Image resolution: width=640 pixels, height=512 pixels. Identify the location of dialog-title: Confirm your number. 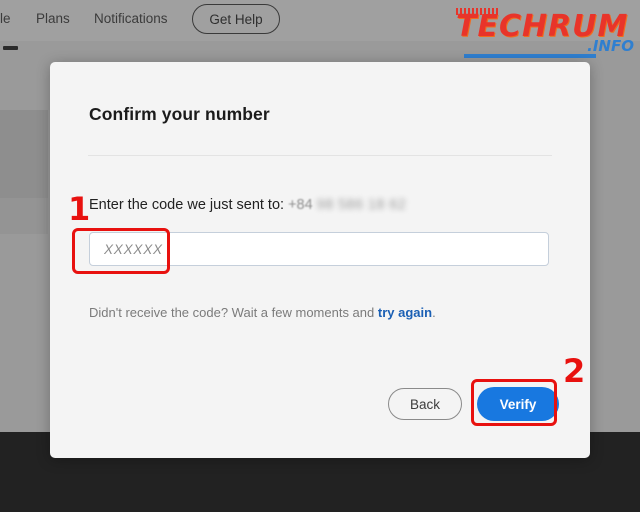
(179, 114).